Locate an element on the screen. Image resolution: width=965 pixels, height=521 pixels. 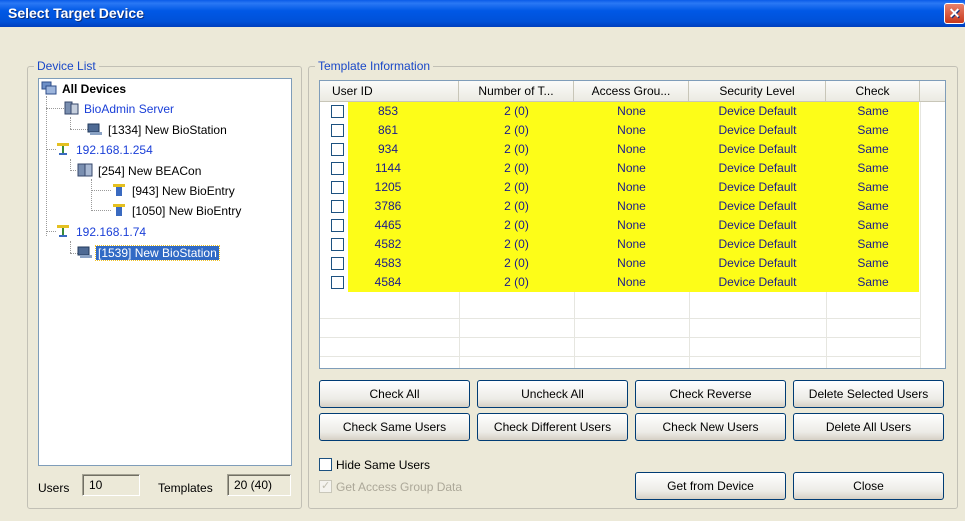
check-same-users-button: Check Same Users is located at coordinates (394, 427).